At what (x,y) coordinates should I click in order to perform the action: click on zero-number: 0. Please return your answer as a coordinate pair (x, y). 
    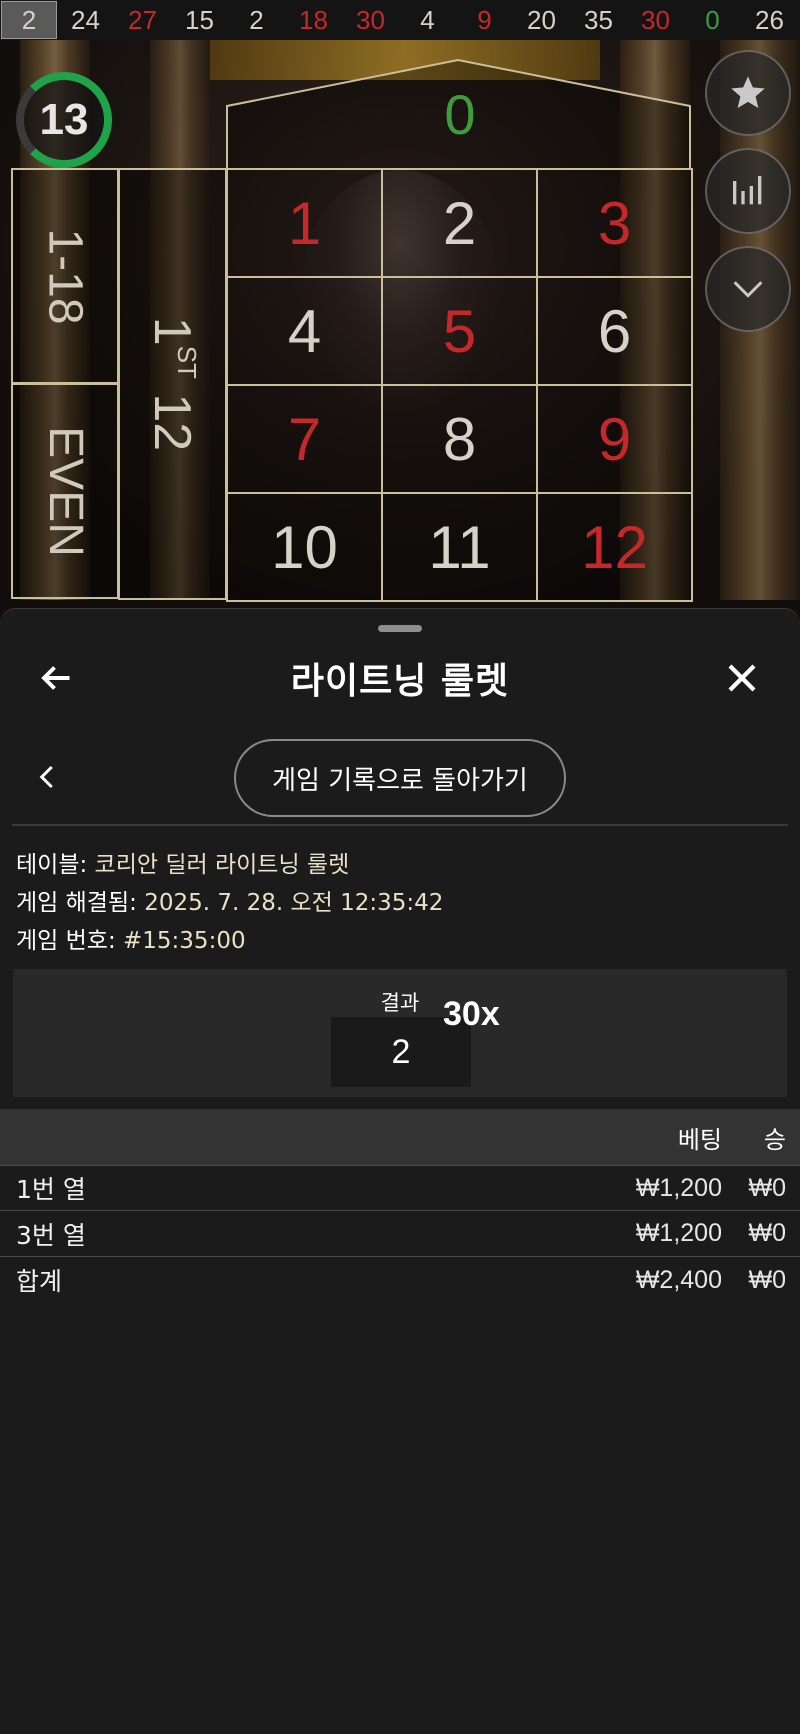
    Looking at the image, I should click on (460, 114).